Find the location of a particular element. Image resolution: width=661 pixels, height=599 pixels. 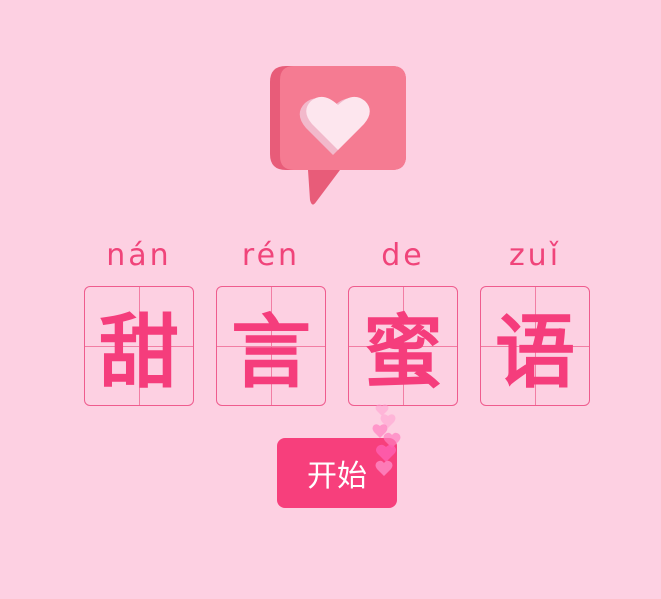

char-box-1: 甜 is located at coordinates (139, 346).